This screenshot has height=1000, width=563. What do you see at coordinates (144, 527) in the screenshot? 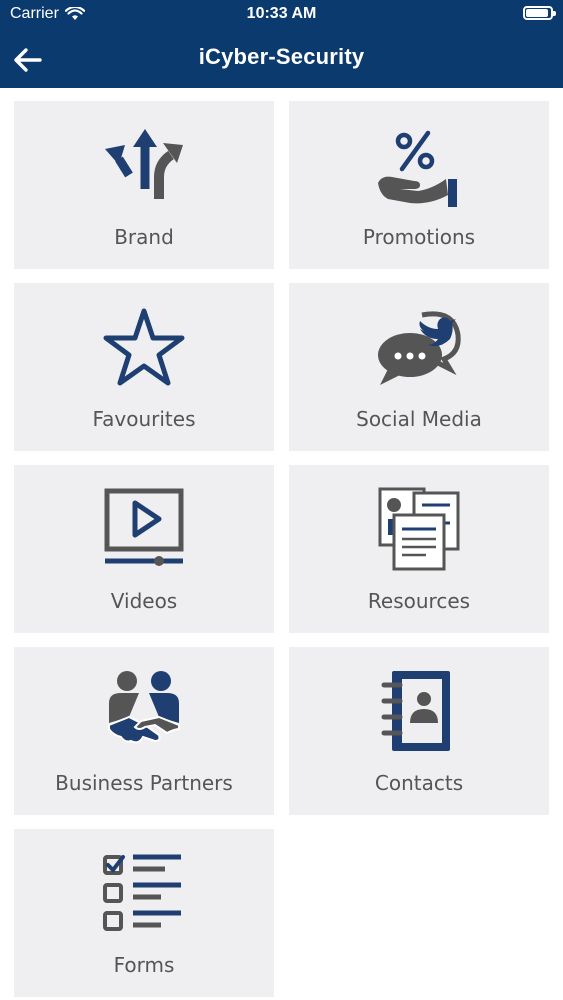
I see `video-player-icon` at bounding box center [144, 527].